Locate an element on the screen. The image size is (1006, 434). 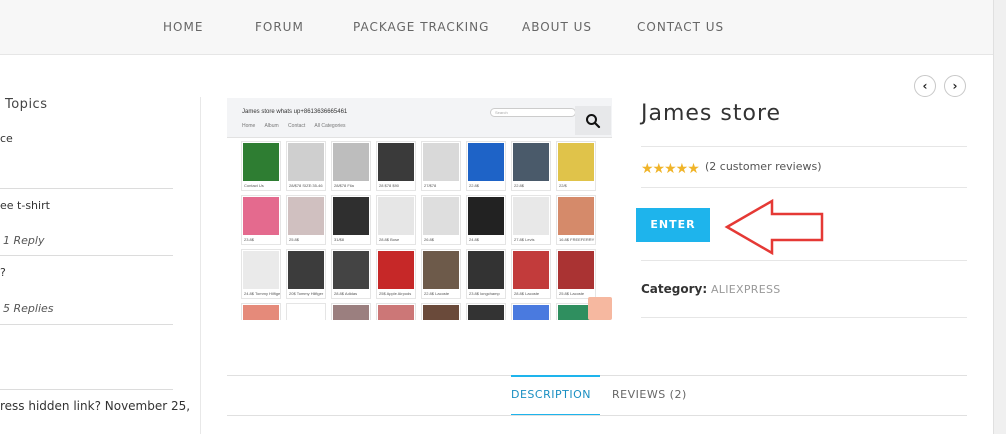
topic-reply-count: 5 Replies is located at coordinates (28, 308).